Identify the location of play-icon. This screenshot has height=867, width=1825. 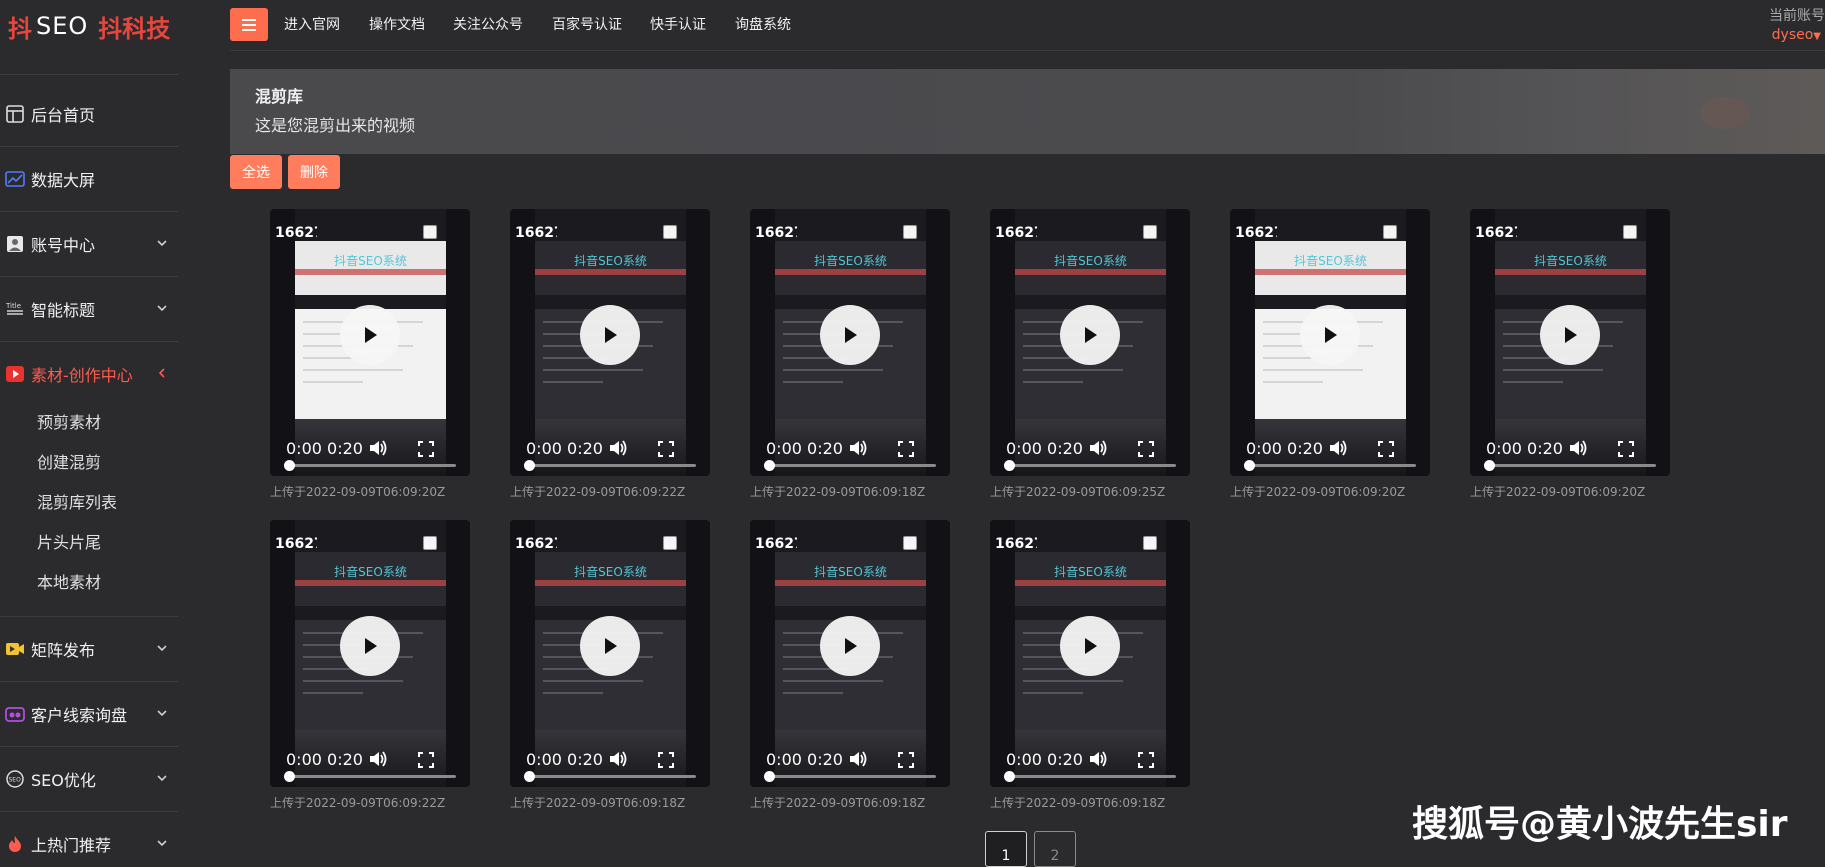
(611, 335).